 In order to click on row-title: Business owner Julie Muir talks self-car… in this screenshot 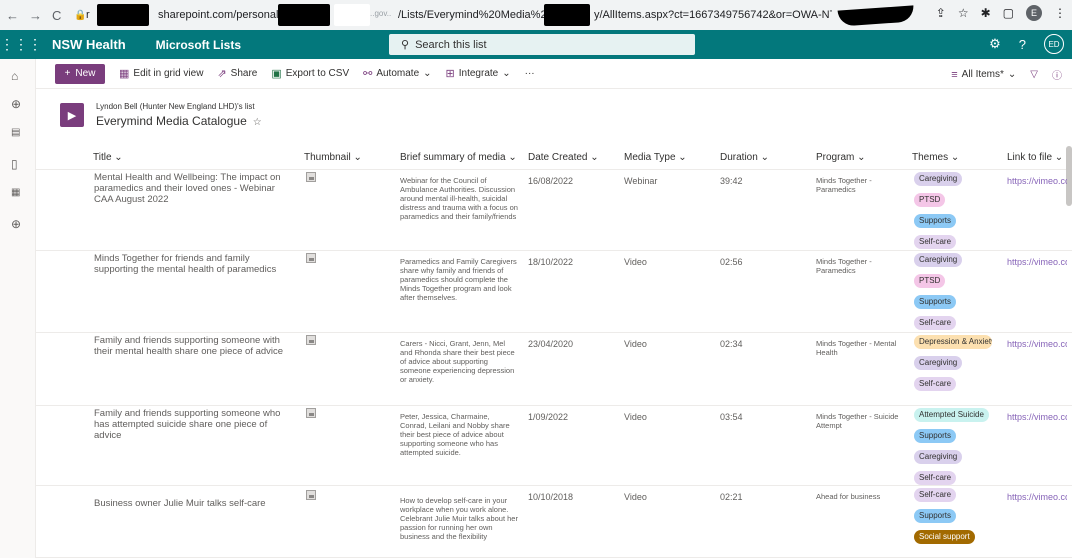, I will do `click(194, 503)`.